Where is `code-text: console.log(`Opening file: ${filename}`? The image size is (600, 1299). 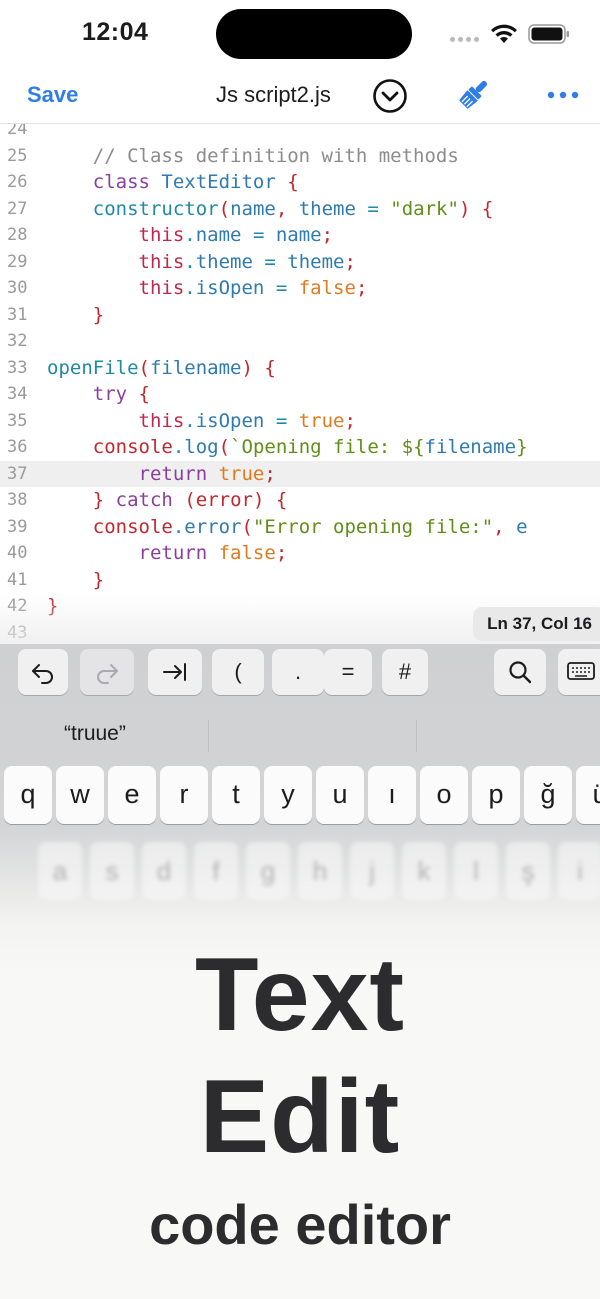 code-text: console.log(`Opening file: ${filename} is located at coordinates (310, 447).